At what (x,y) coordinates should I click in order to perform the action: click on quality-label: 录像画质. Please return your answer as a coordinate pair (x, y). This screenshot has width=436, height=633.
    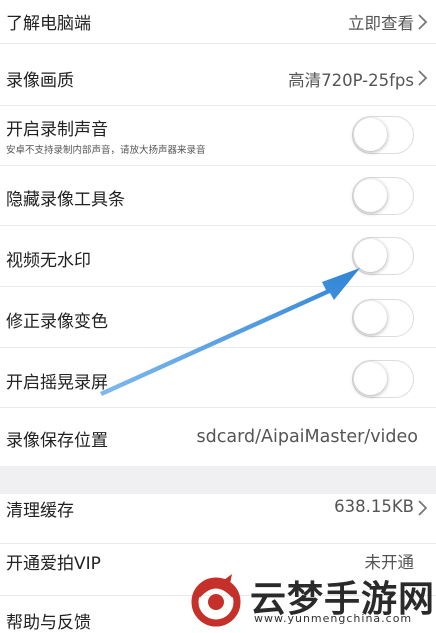
    Looking at the image, I should click on (40, 81).